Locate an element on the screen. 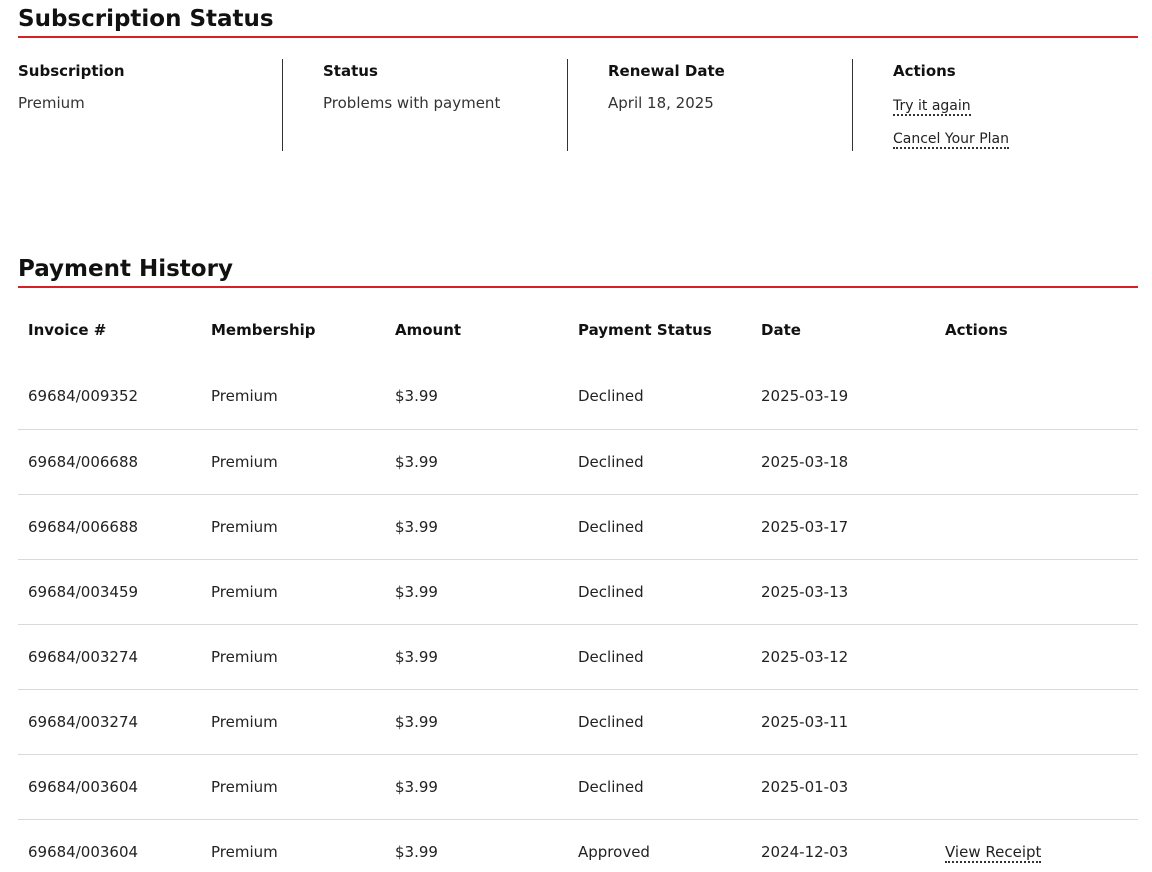 Image resolution: width=1152 pixels, height=872 pixels. renewal-date-header: Renewal Date is located at coordinates (666, 71).